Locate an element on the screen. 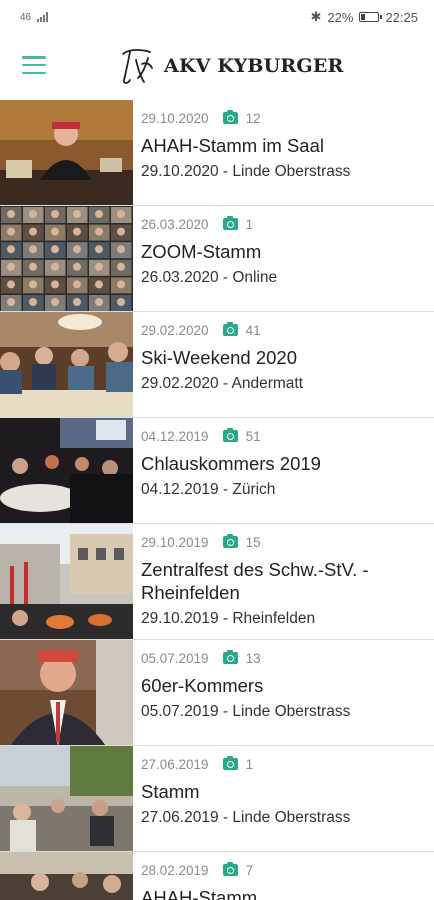 The height and width of the screenshot is (900, 434). album-title: 60er-Kommers is located at coordinates (202, 685).